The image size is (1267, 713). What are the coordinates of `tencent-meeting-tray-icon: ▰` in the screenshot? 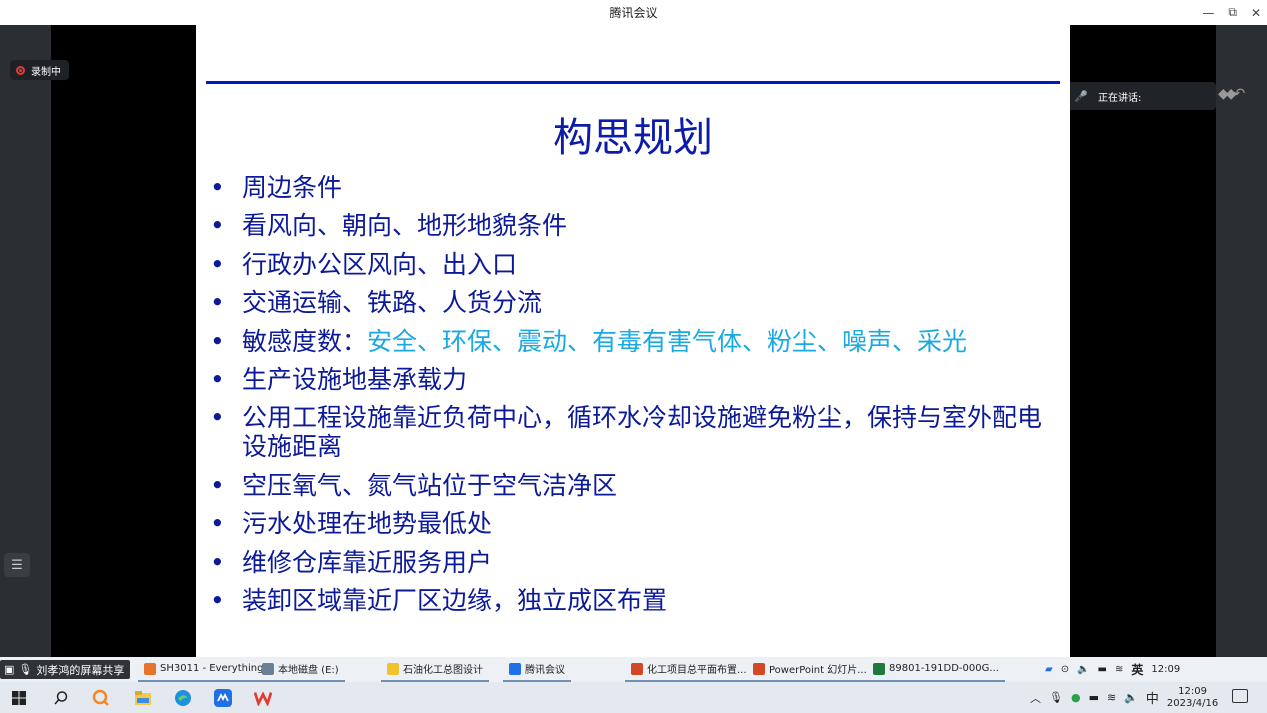 It's located at (1049, 669).